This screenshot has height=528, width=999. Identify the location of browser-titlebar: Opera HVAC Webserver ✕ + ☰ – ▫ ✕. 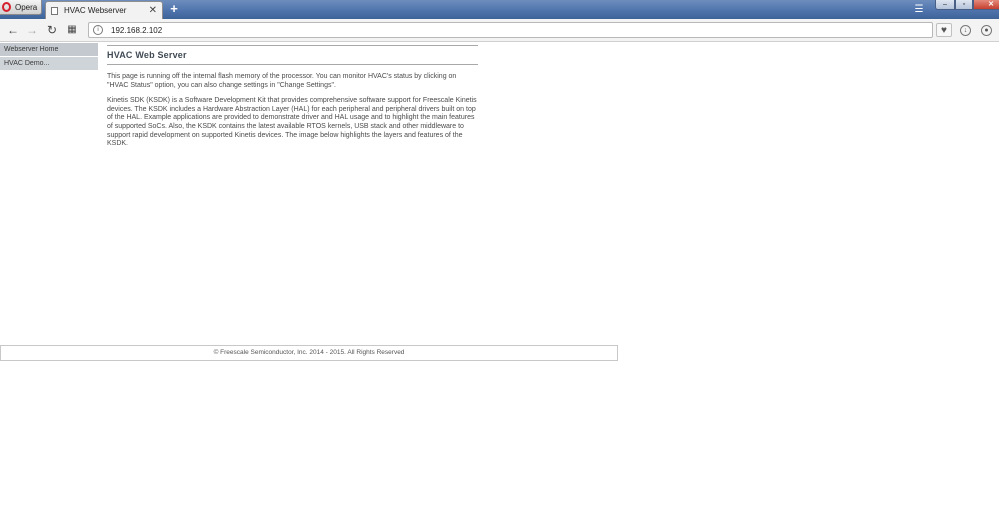
(499, 9).